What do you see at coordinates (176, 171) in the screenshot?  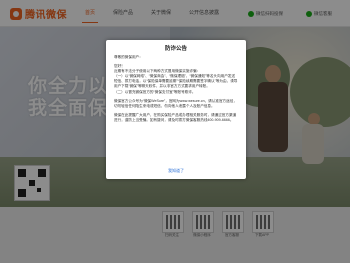 I see `acknowledge-link: 我知道了` at bounding box center [176, 171].